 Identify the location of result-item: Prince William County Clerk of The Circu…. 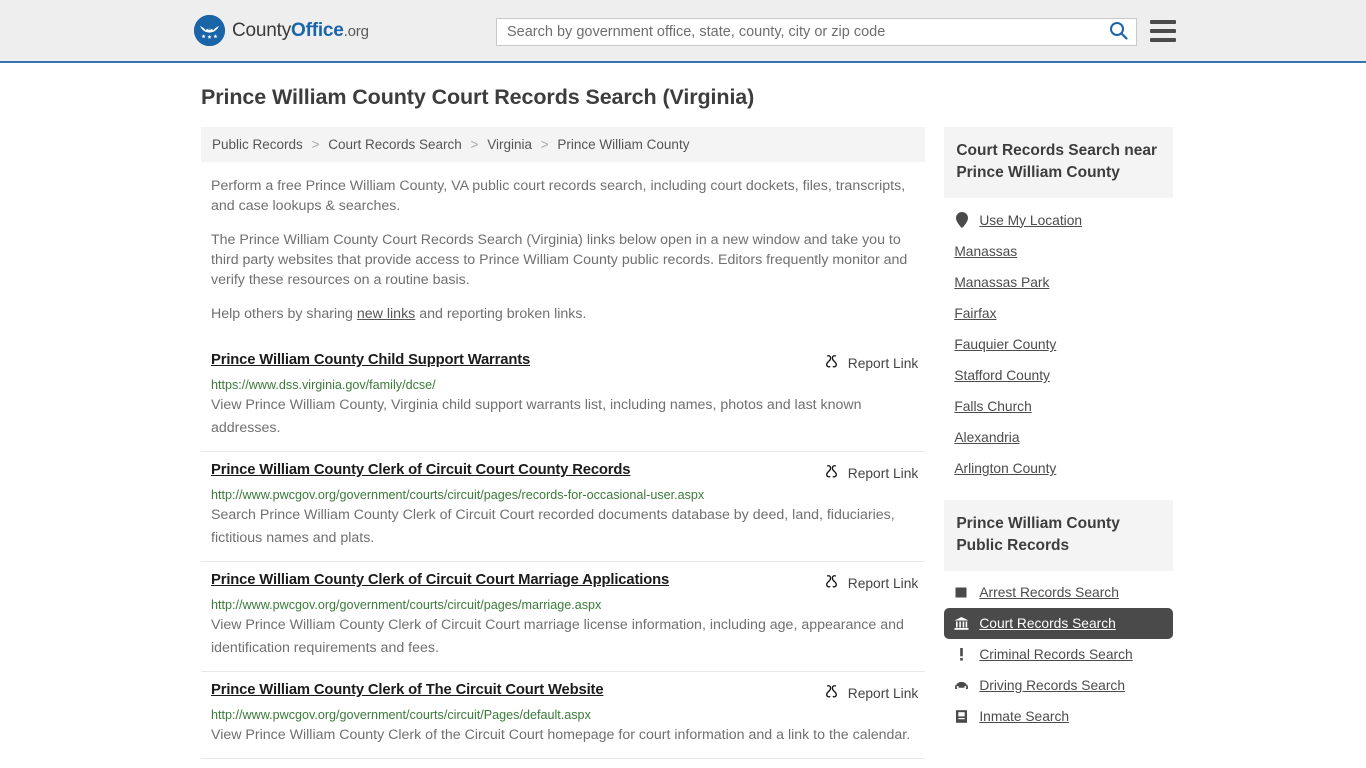
(563, 715).